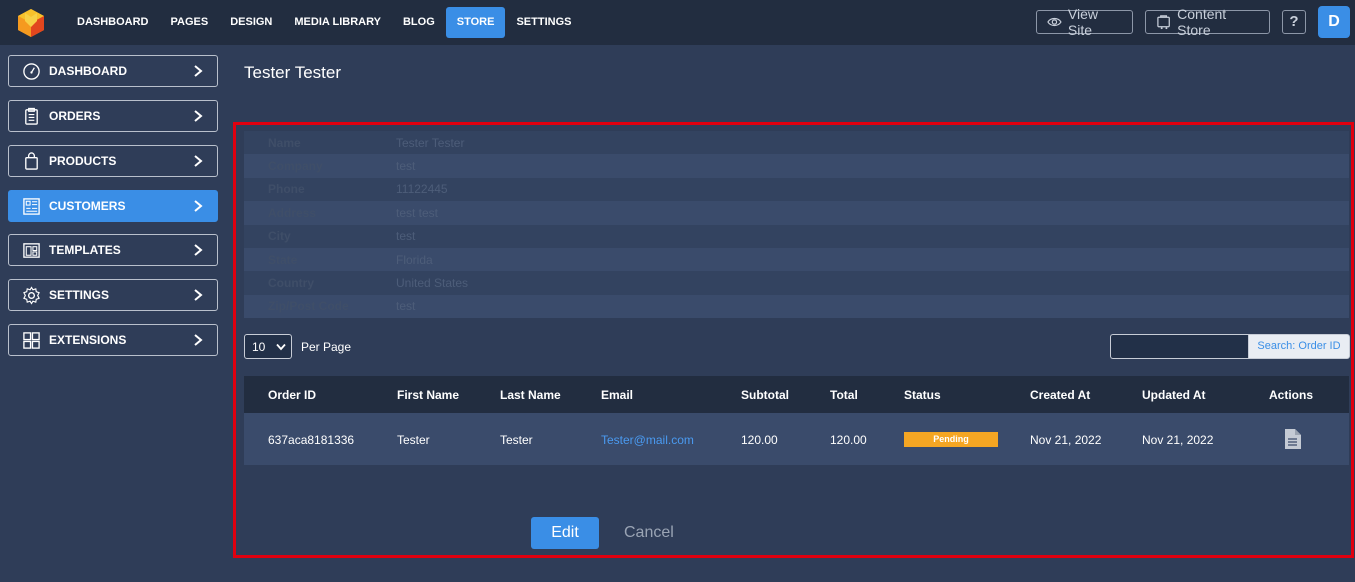 This screenshot has width=1355, height=582. What do you see at coordinates (293, 72) in the screenshot?
I see `page-title: Tester Tester` at bounding box center [293, 72].